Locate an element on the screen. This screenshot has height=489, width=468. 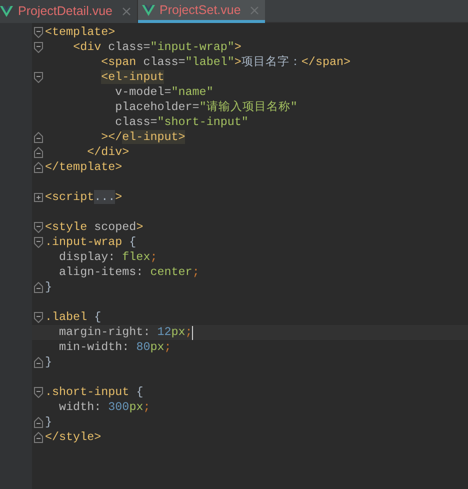
code-line: .label { is located at coordinates (73, 317).